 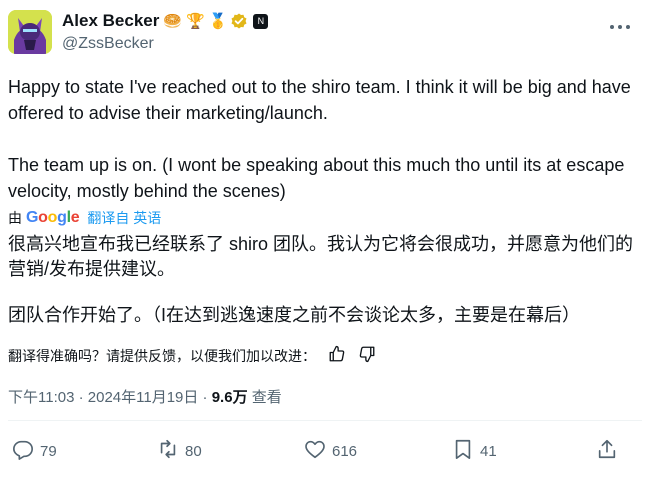 What do you see at coordinates (337, 355) in the screenshot?
I see `thumbs-up-icon` at bounding box center [337, 355].